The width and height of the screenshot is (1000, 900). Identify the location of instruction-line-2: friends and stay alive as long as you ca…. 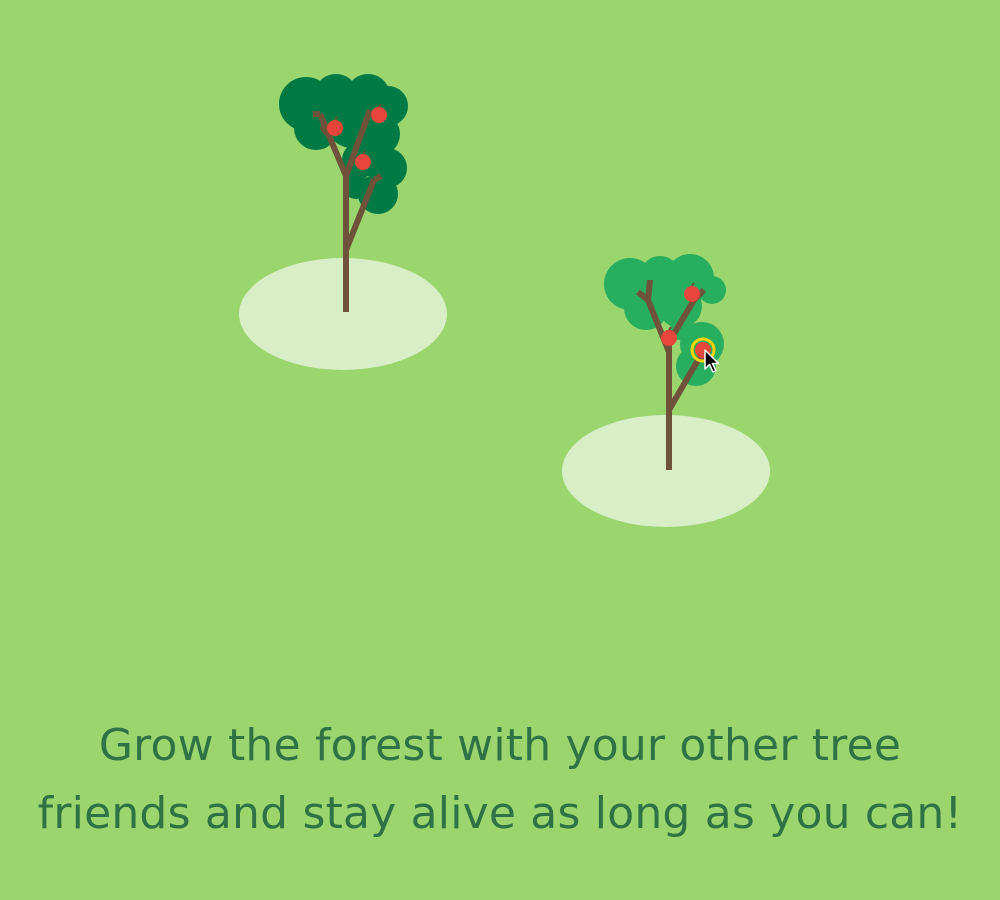
(500, 813).